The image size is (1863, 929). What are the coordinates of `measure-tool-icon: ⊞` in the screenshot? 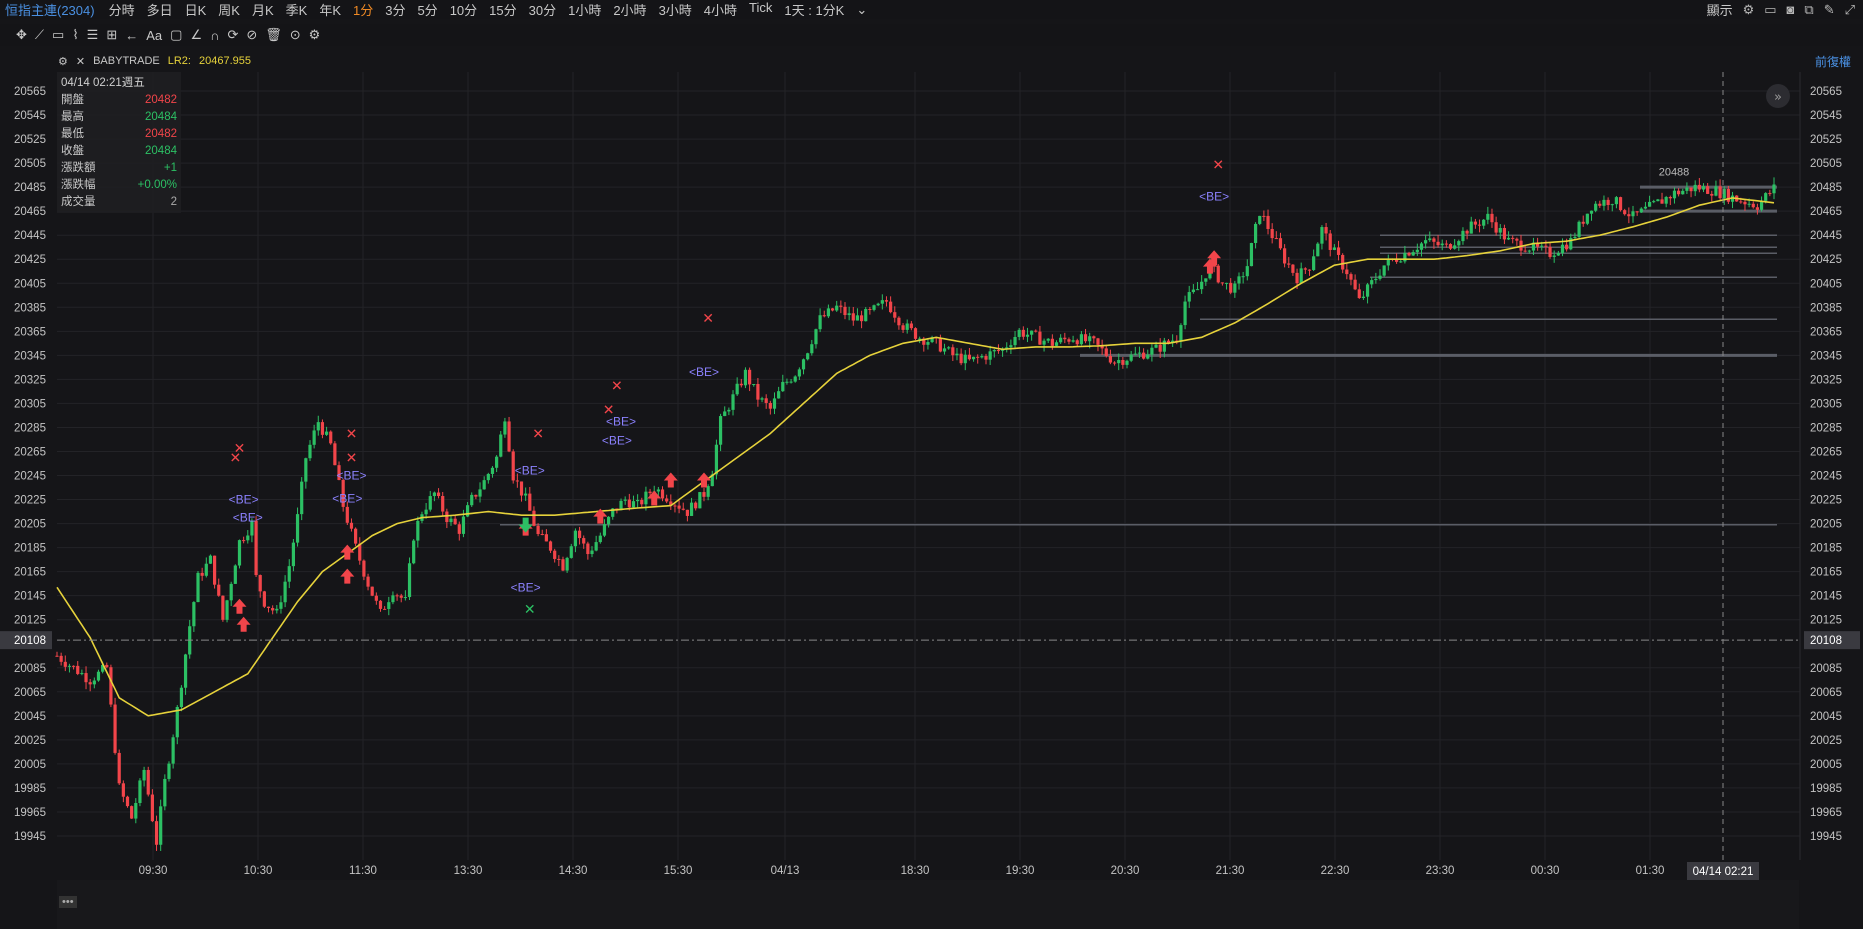 It's located at (111, 35).